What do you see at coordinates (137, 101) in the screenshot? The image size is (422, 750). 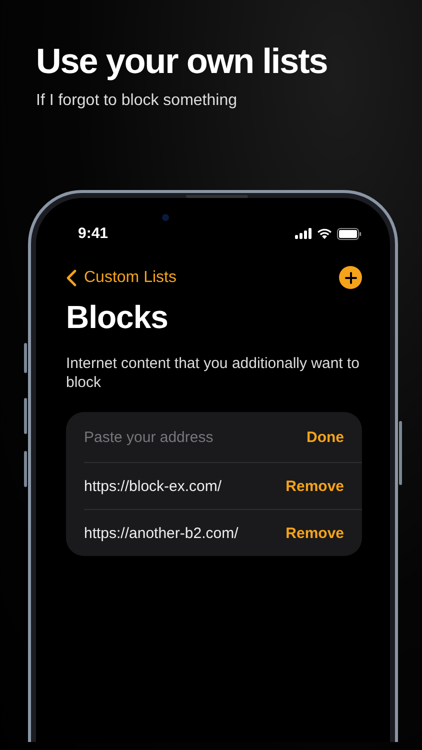 I see `subtitle: If I forgot to block something` at bounding box center [137, 101].